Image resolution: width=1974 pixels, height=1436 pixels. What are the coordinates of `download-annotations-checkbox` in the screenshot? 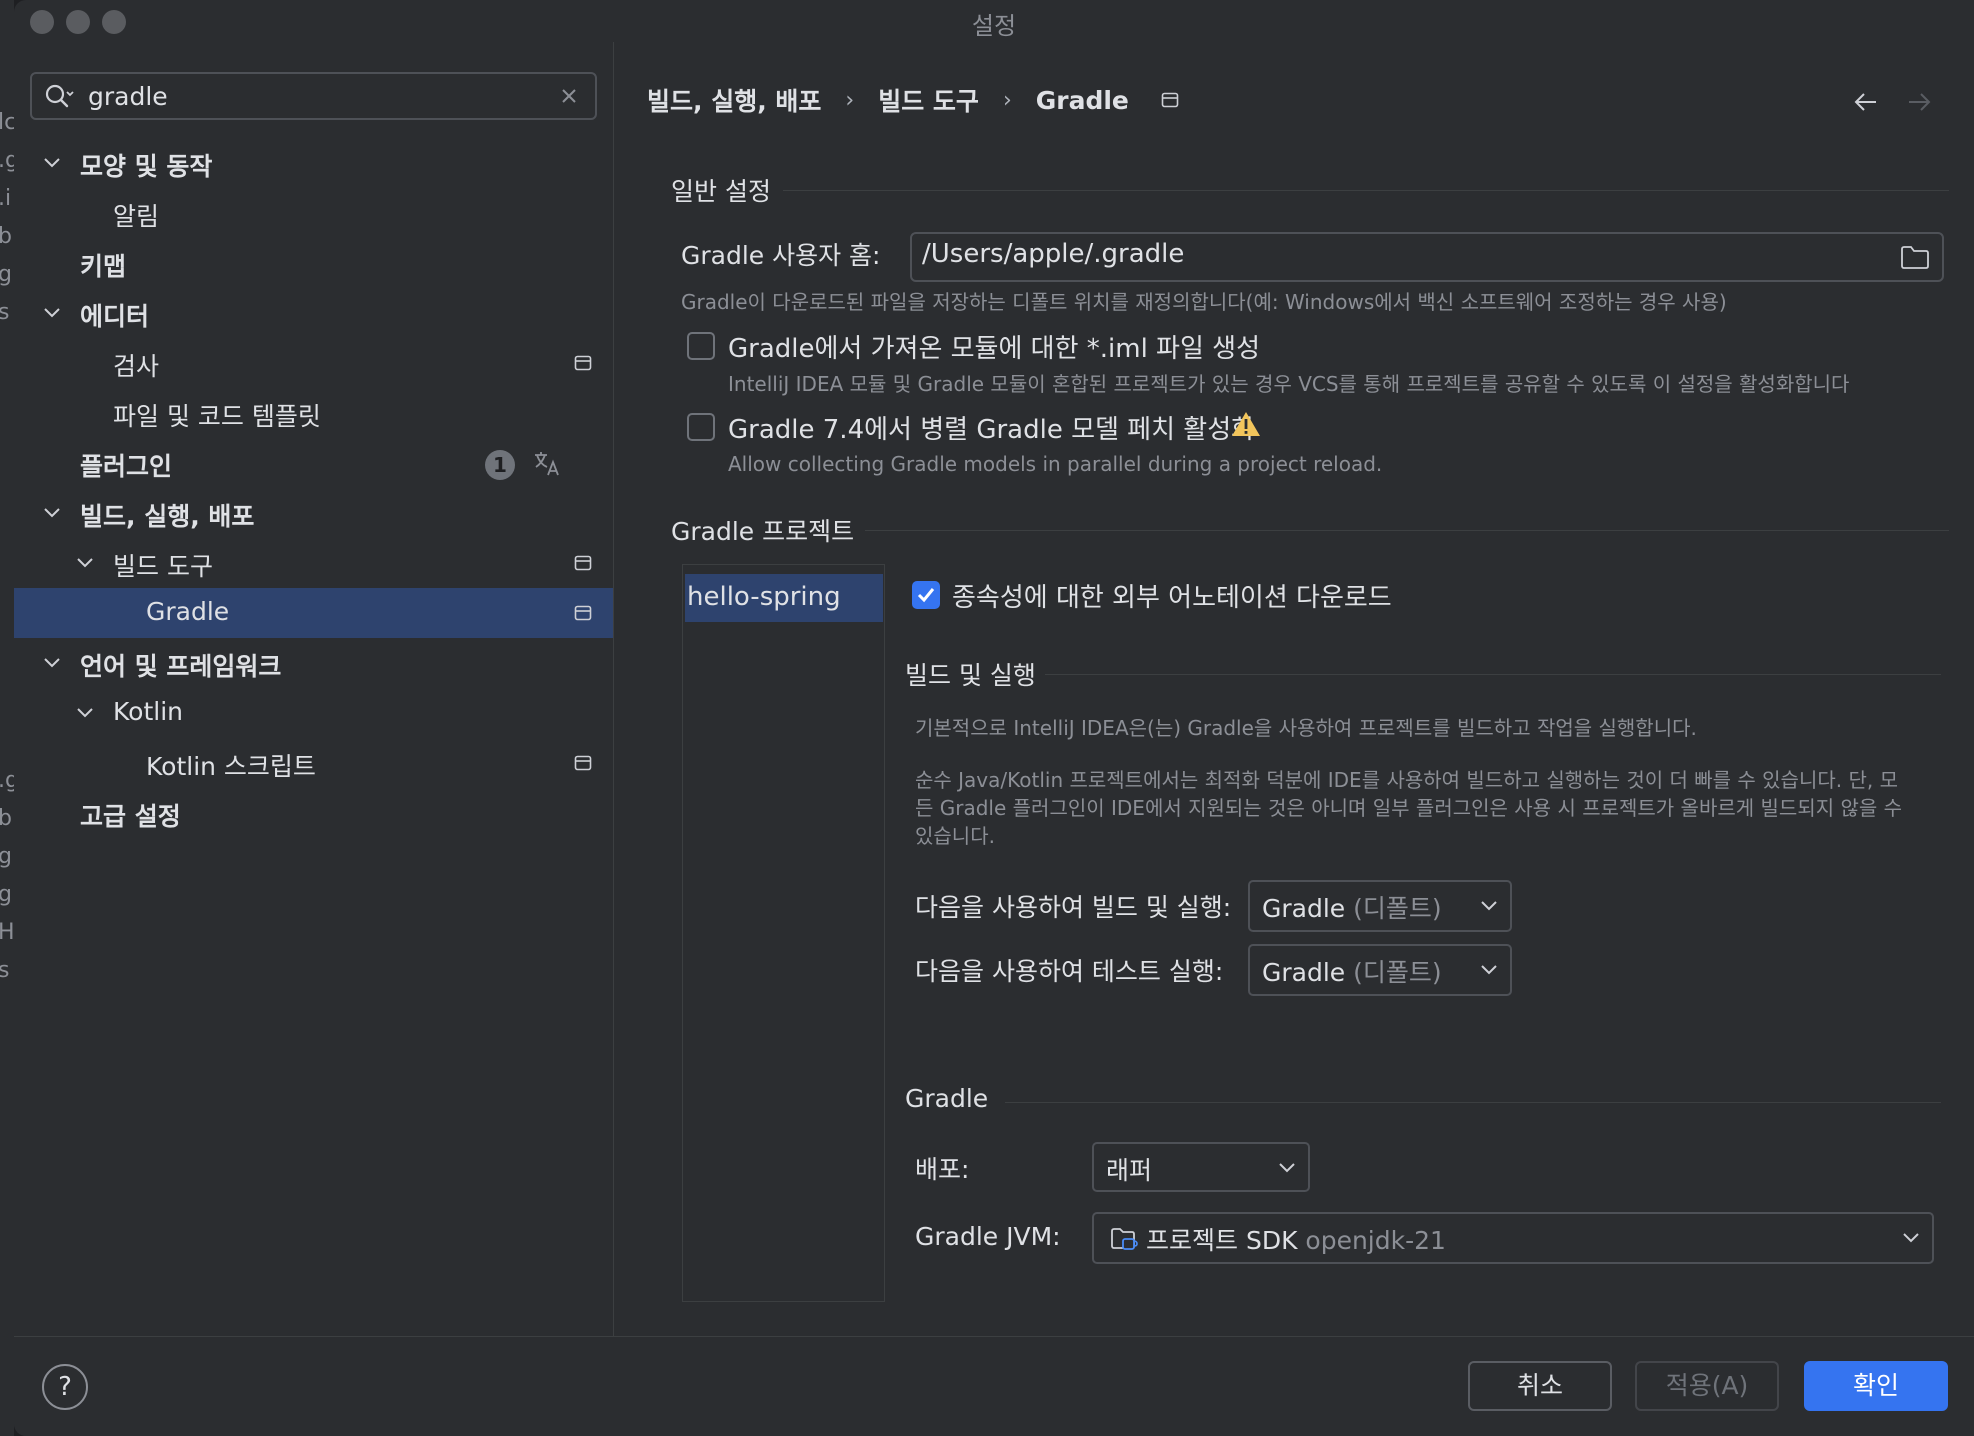 It's located at (926, 595).